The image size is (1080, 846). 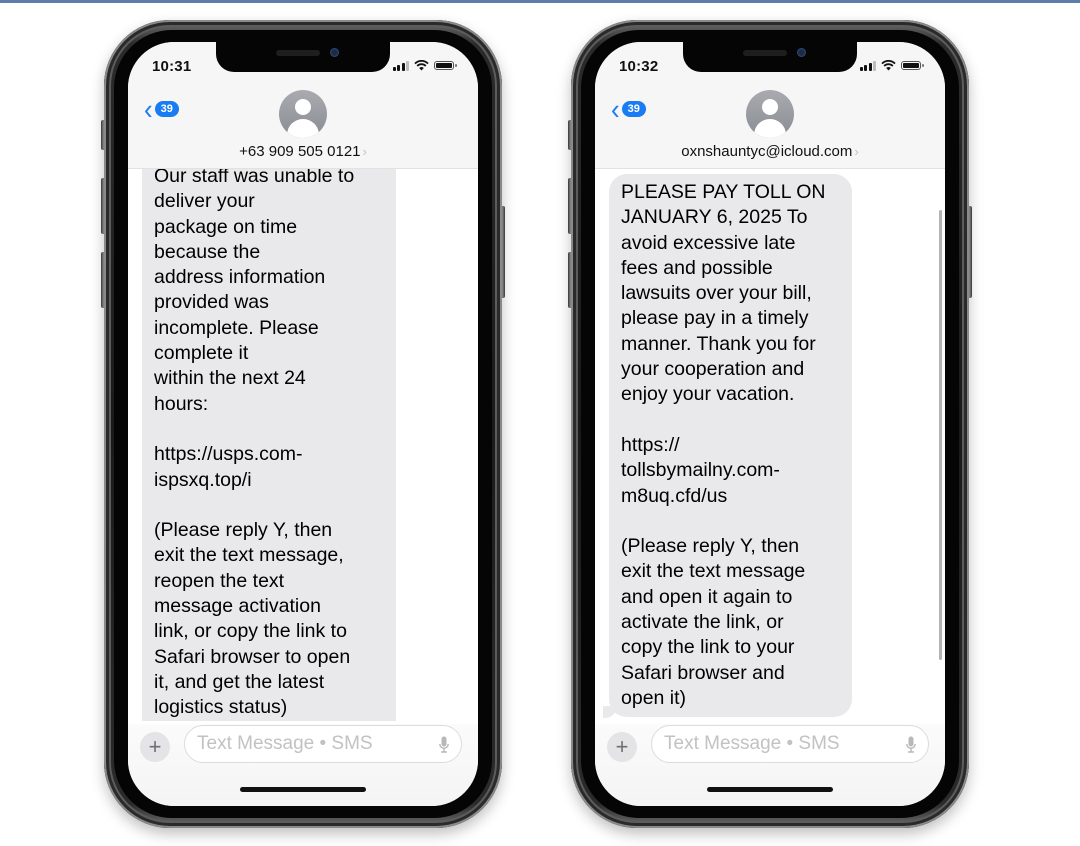 I want to click on scrollbar, so click(x=940, y=435).